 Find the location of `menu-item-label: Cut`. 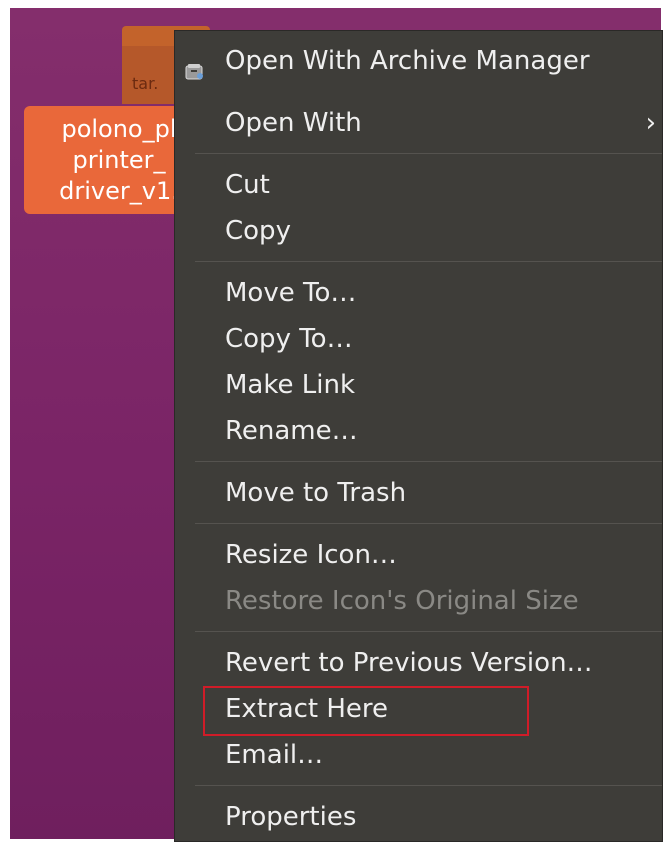

menu-item-label: Cut is located at coordinates (247, 185).